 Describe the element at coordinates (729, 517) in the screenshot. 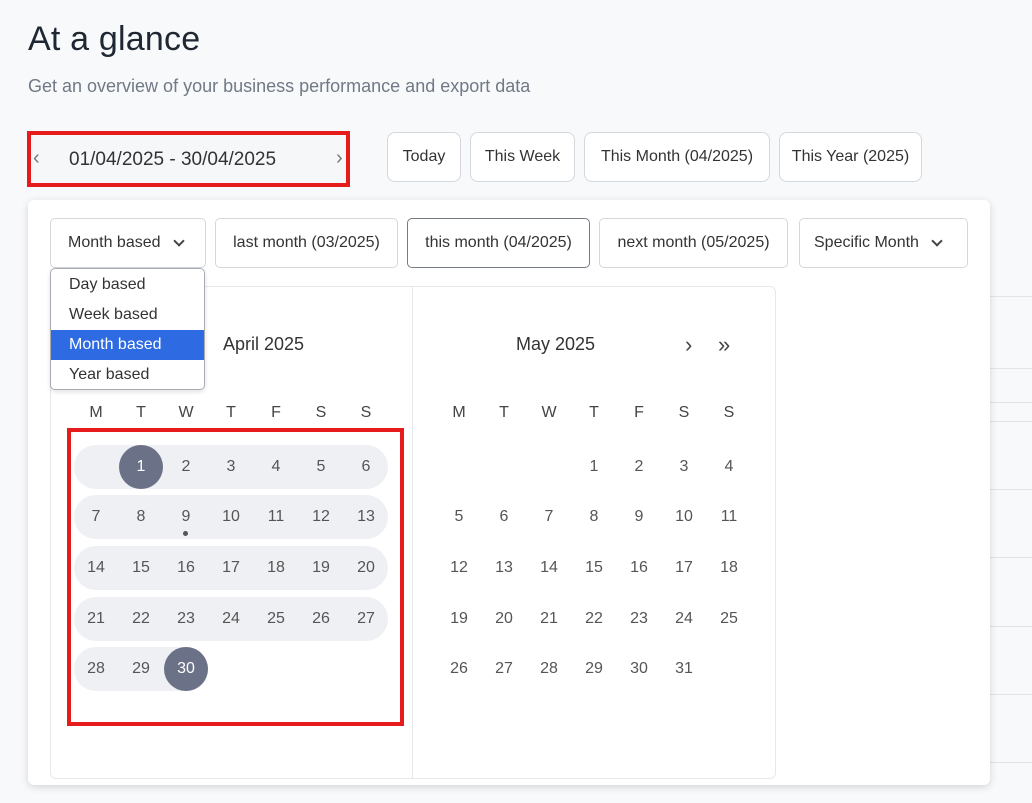

I see `day-cell: 11` at that location.